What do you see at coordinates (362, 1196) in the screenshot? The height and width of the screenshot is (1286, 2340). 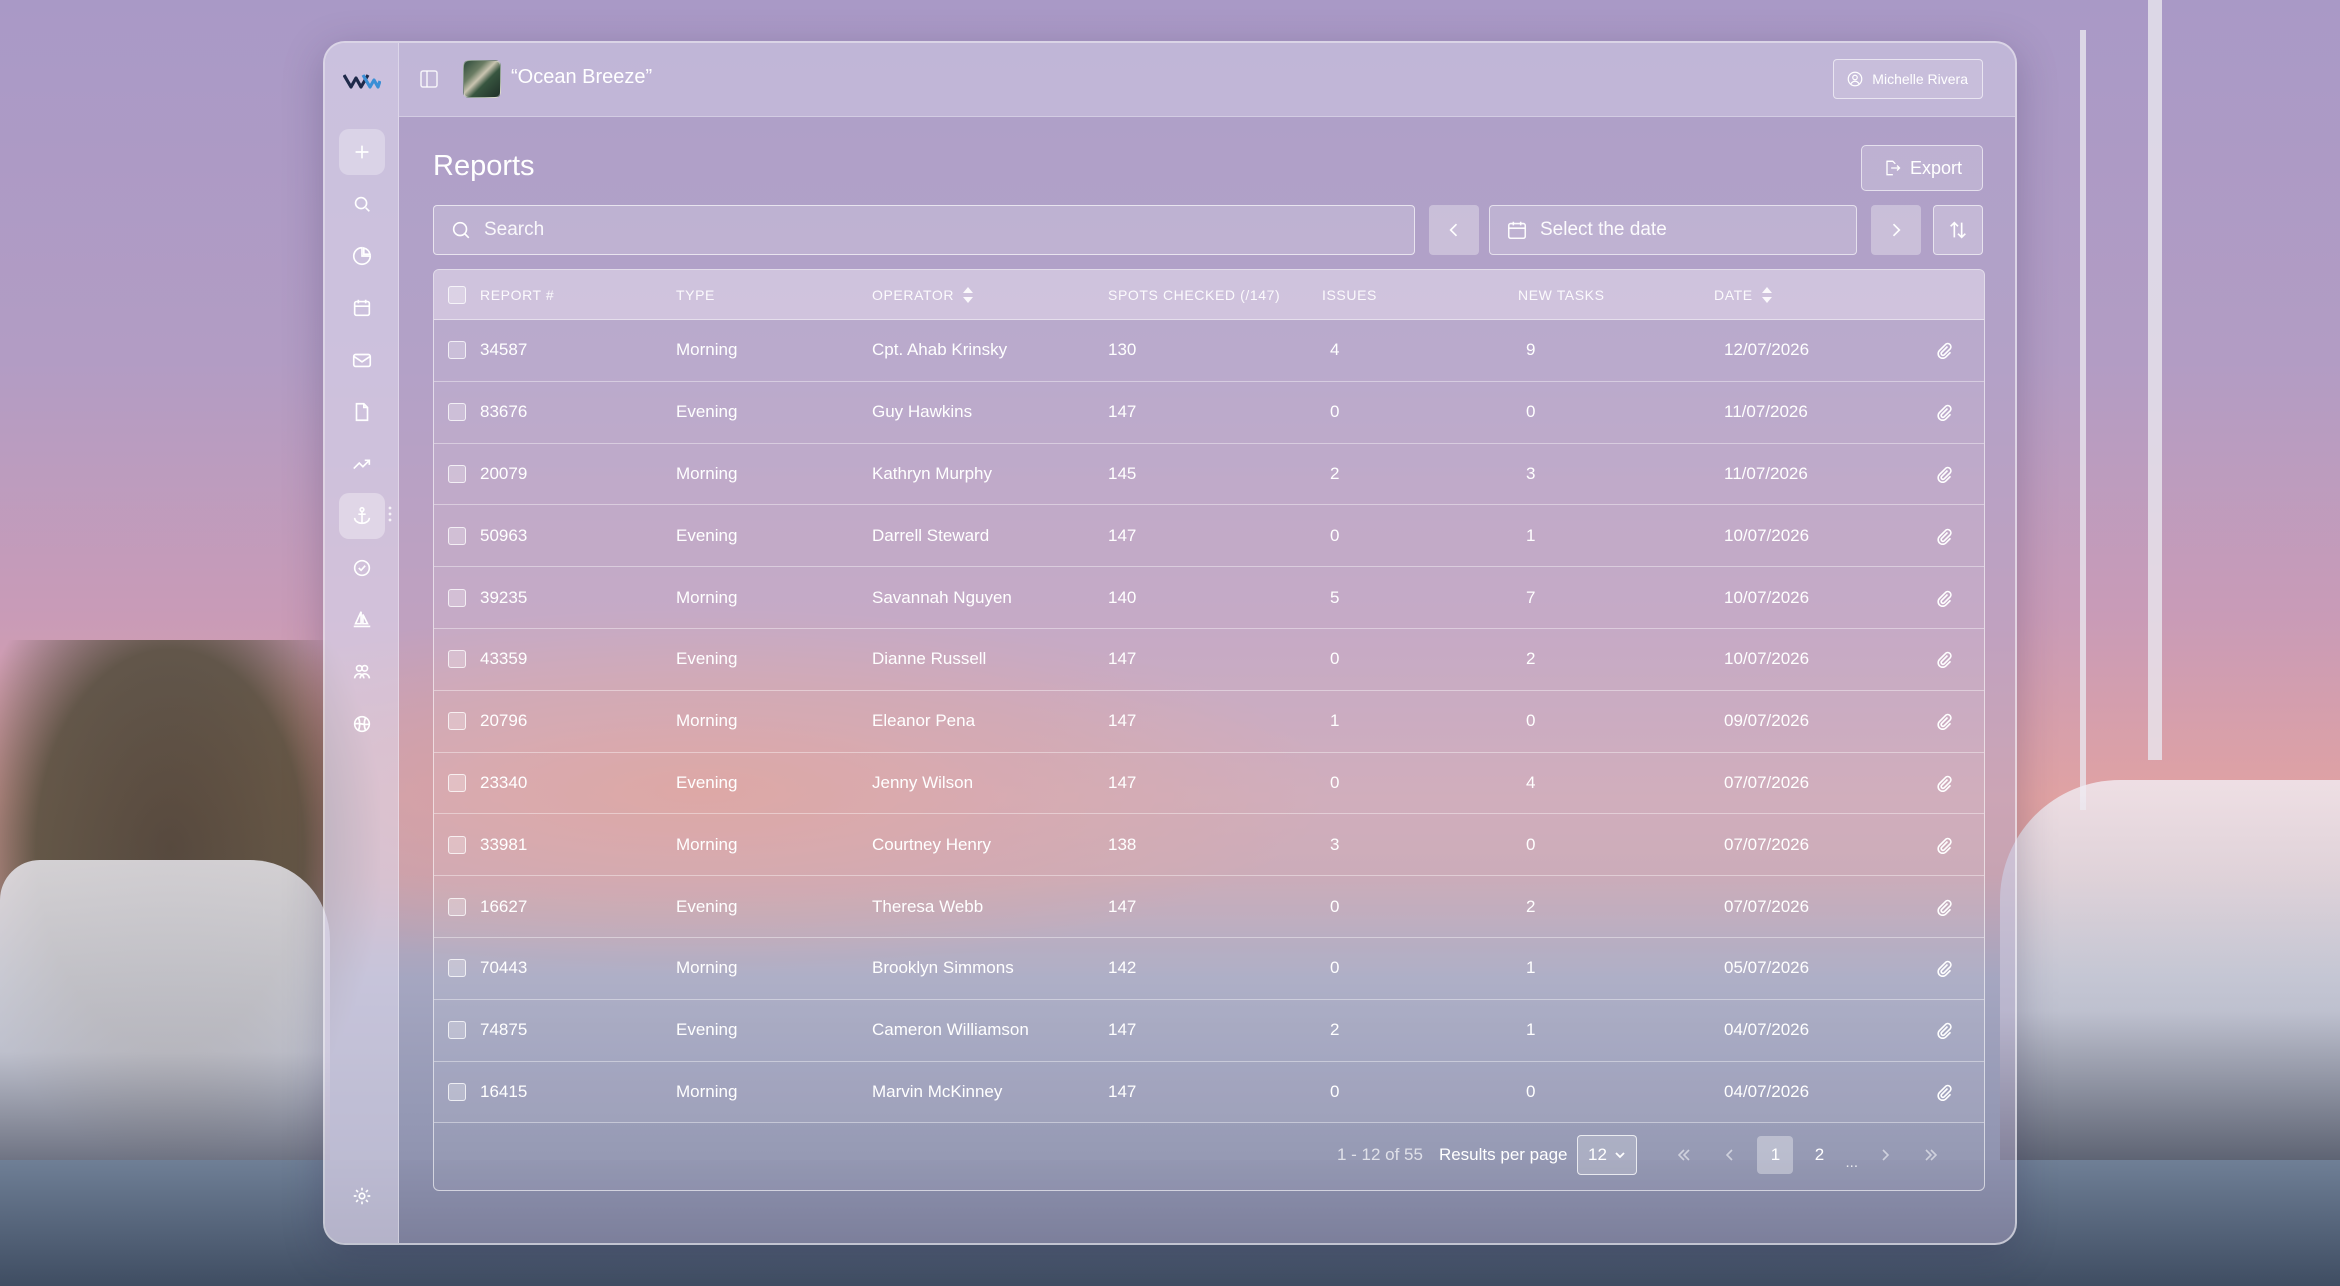 I see `sidebar-item-settings` at bounding box center [362, 1196].